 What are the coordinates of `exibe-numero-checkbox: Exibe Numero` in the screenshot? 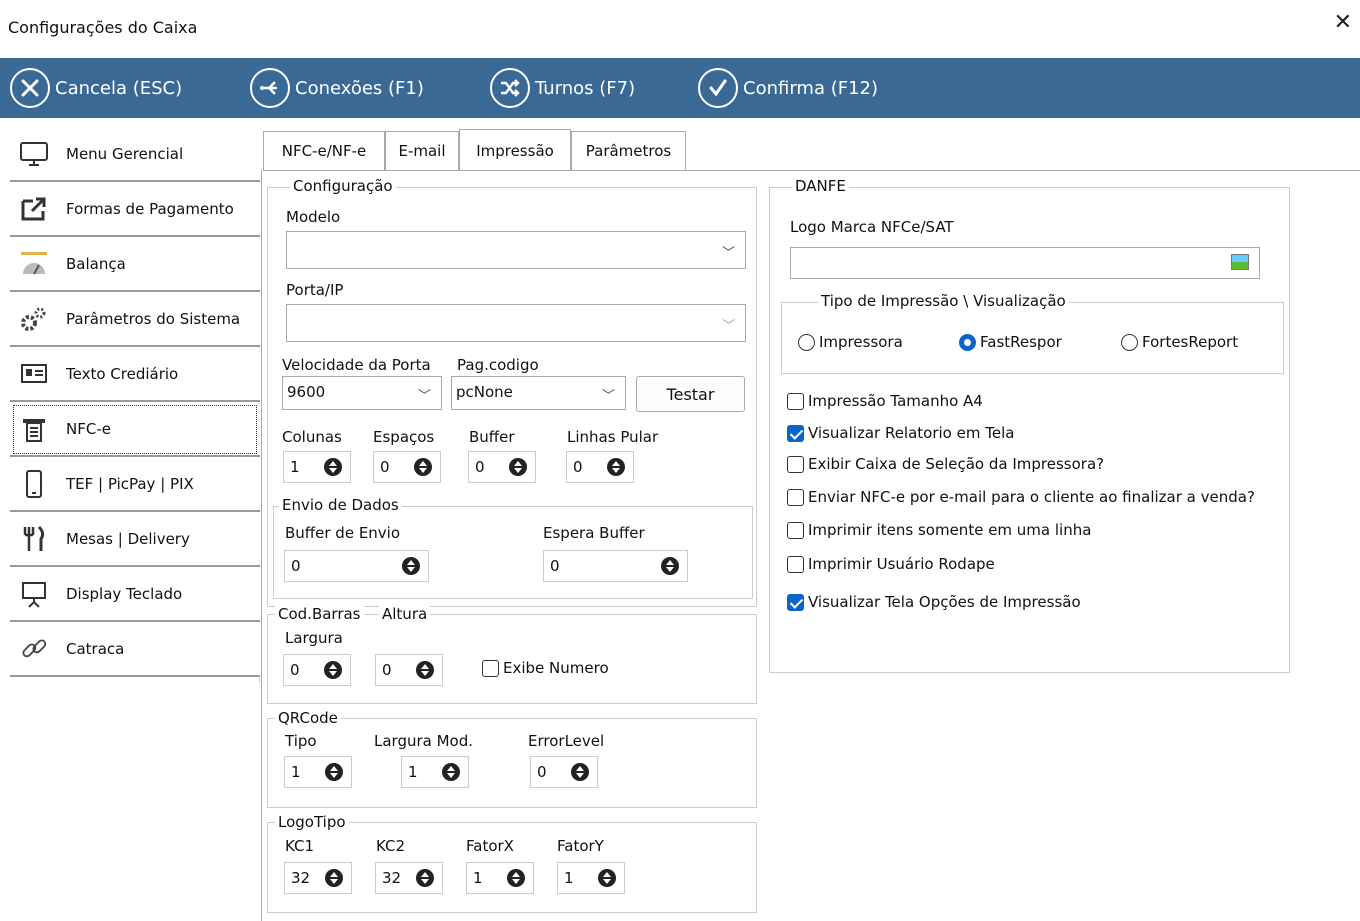 It's located at (545, 668).